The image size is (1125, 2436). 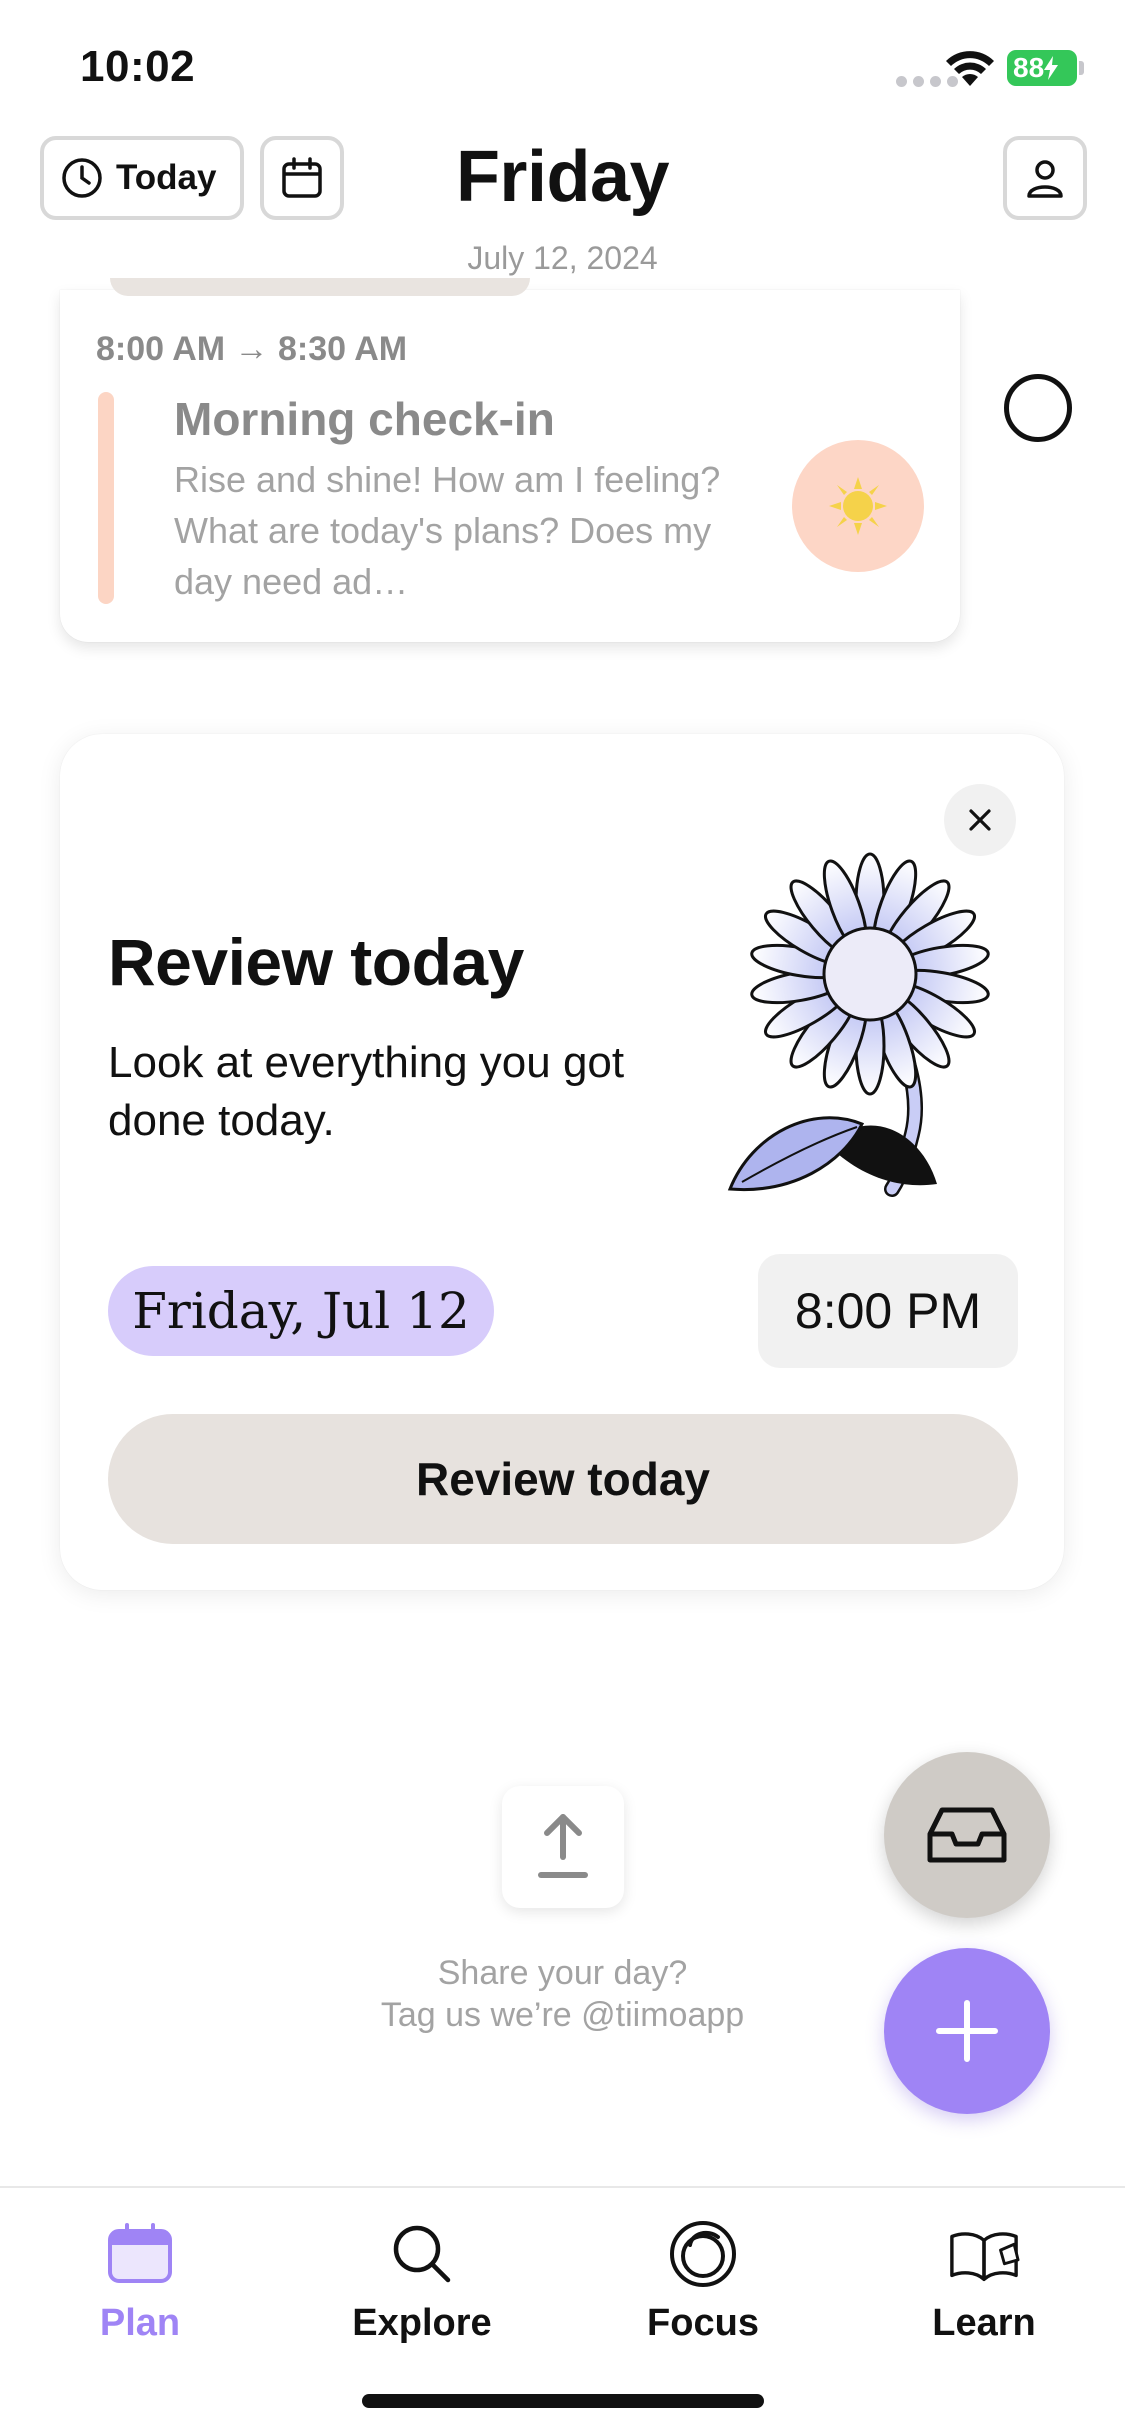 What do you see at coordinates (980, 820) in the screenshot?
I see `close-icon` at bounding box center [980, 820].